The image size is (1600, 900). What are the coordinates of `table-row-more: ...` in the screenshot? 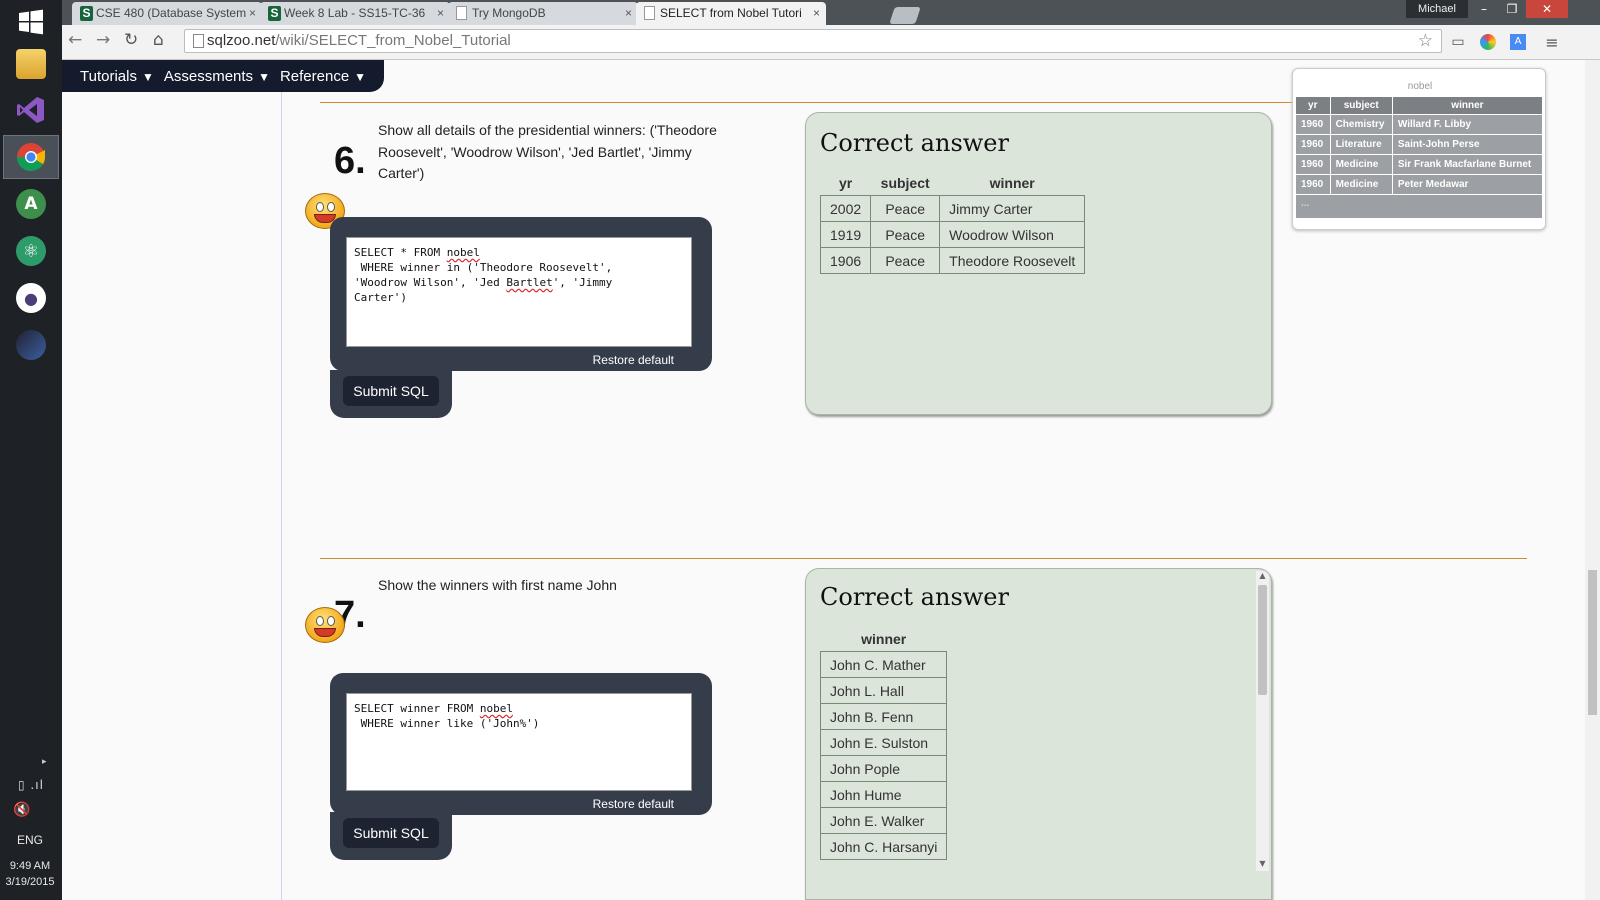 It's located at (1419, 206).